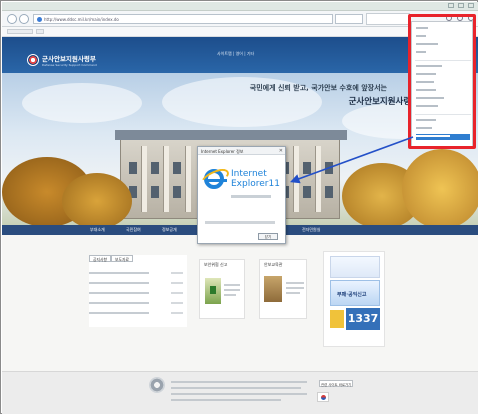 This screenshot has height=414, width=478. What do you see at coordinates (33, 60) in the screenshot?
I see `emblem-icon` at bounding box center [33, 60].